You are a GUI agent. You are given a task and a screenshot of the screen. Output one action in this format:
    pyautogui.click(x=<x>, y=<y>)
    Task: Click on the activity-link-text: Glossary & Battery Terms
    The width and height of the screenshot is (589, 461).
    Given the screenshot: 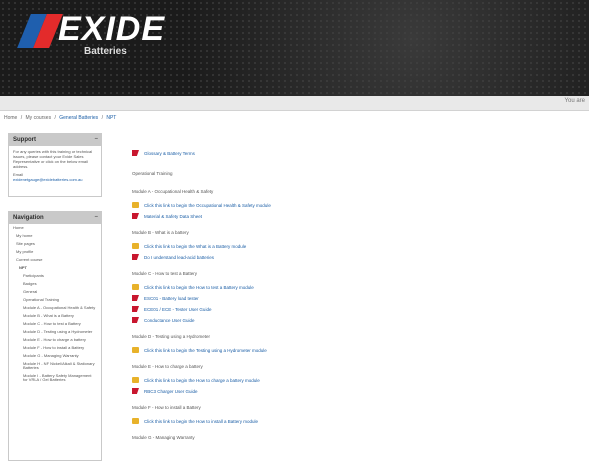 What is the action you would take?
    pyautogui.click(x=169, y=153)
    